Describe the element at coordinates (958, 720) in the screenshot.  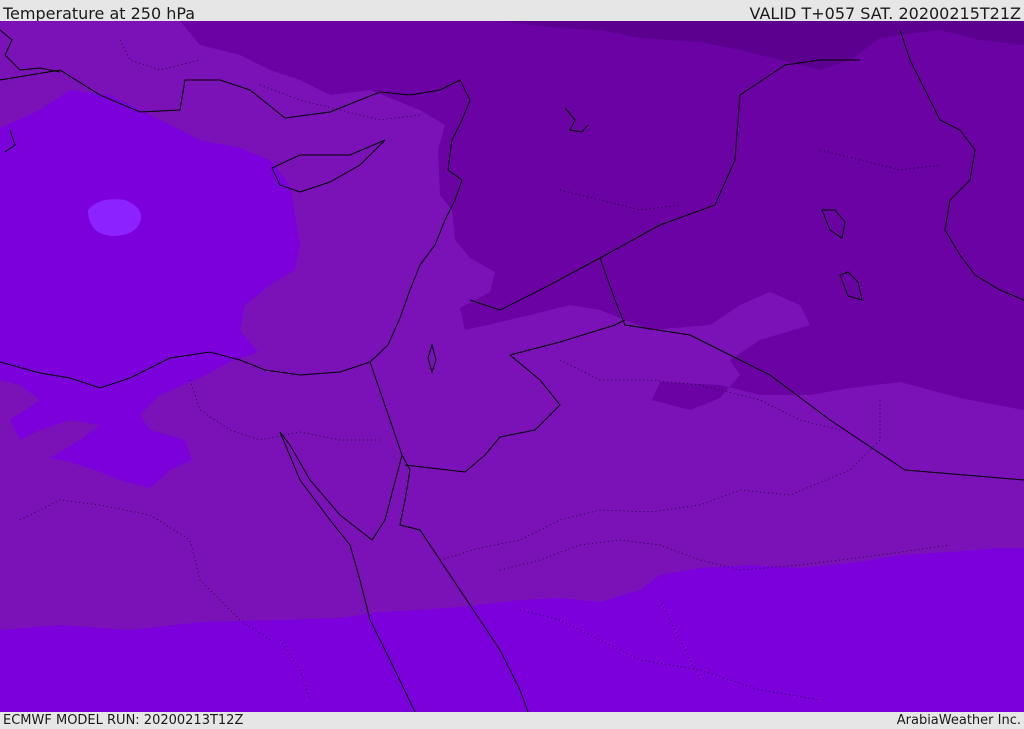
I see `credit-label: ArabiaWeather Inc.` at that location.